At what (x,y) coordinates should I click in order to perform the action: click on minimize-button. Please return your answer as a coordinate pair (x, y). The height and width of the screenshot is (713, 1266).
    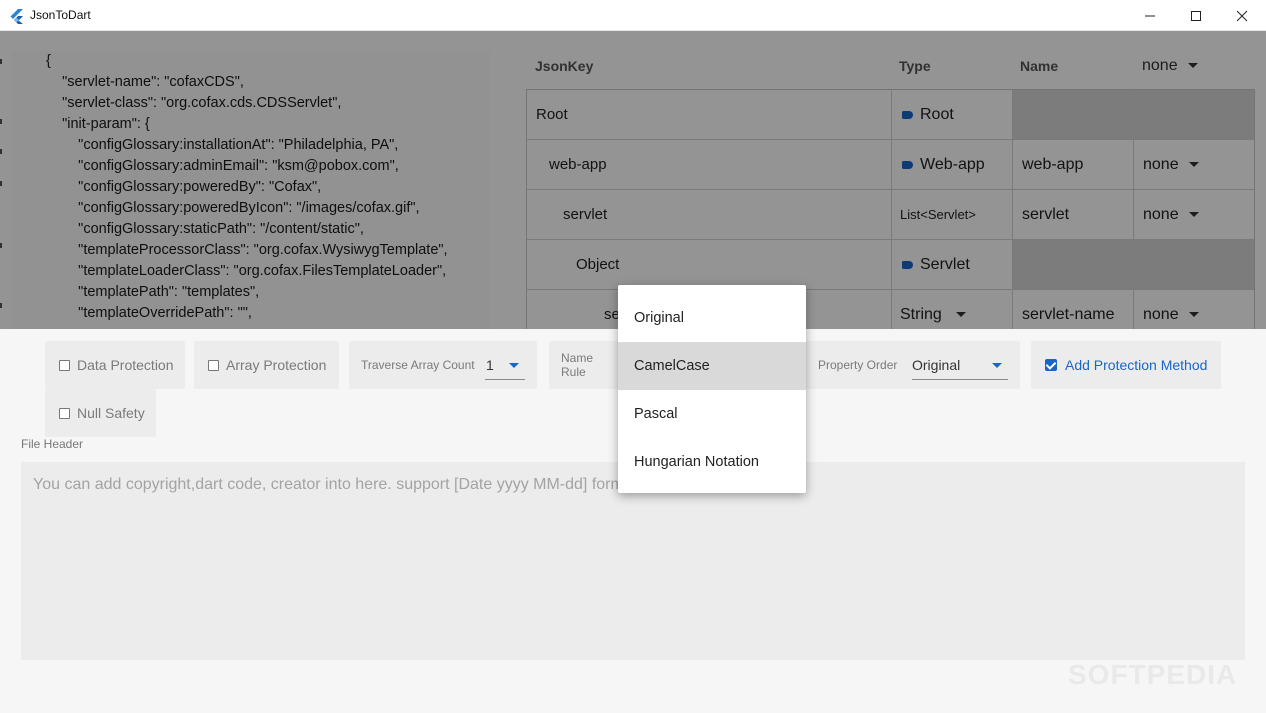
    Looking at the image, I should click on (1150, 15).